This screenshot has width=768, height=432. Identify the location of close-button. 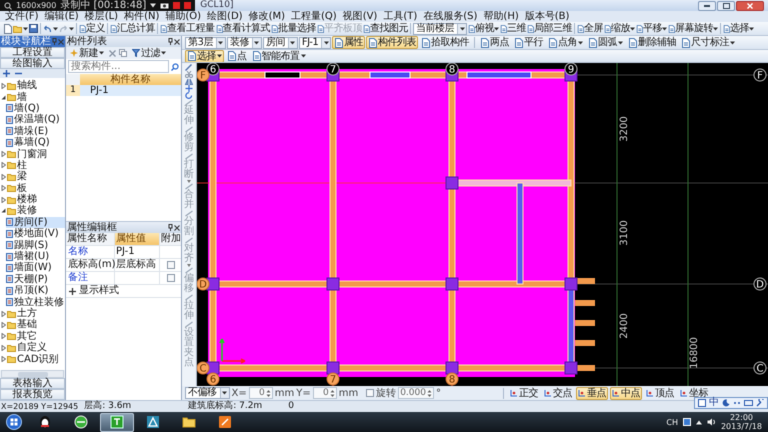
(750, 5).